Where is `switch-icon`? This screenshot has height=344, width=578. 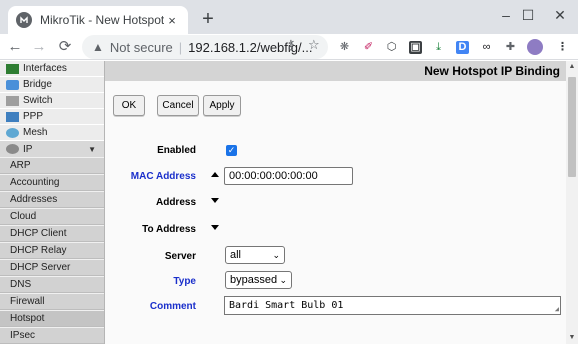
switch-icon is located at coordinates (12, 100).